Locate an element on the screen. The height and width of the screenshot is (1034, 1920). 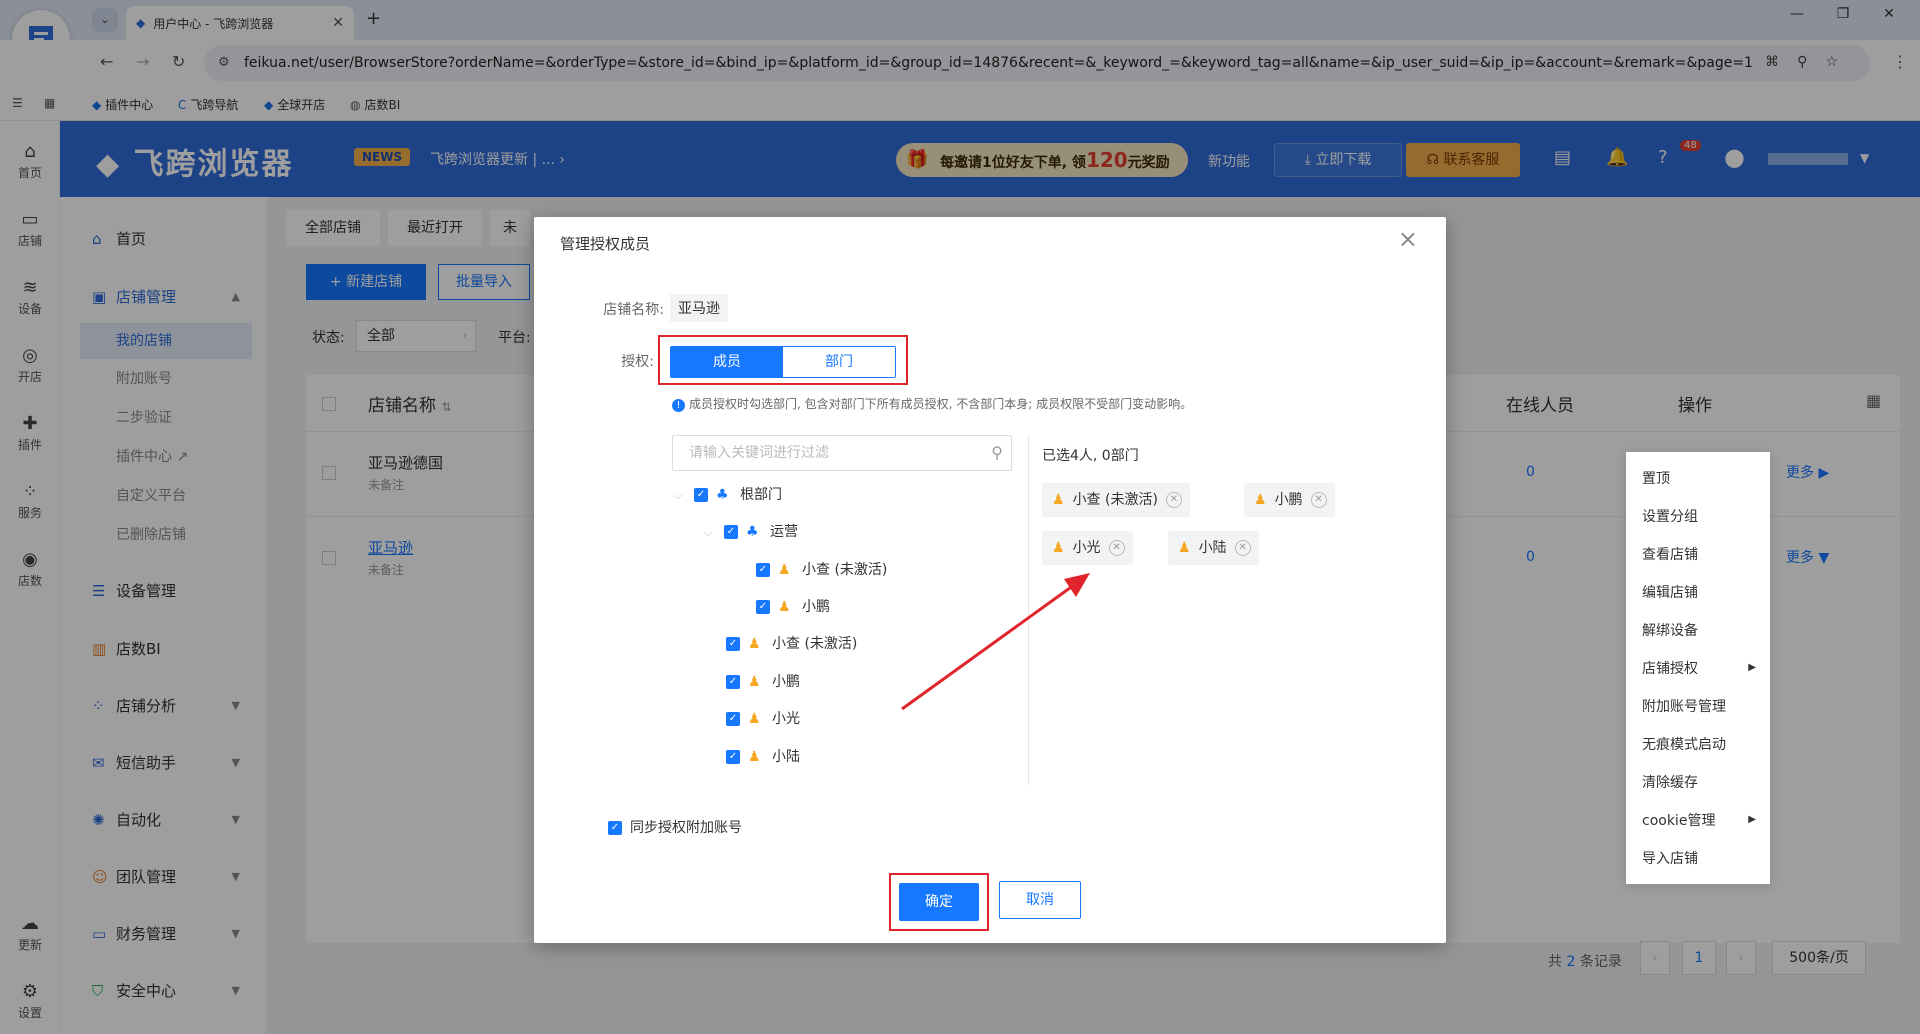
selected-count: 已选4人, 0部门 is located at coordinates (1090, 456).